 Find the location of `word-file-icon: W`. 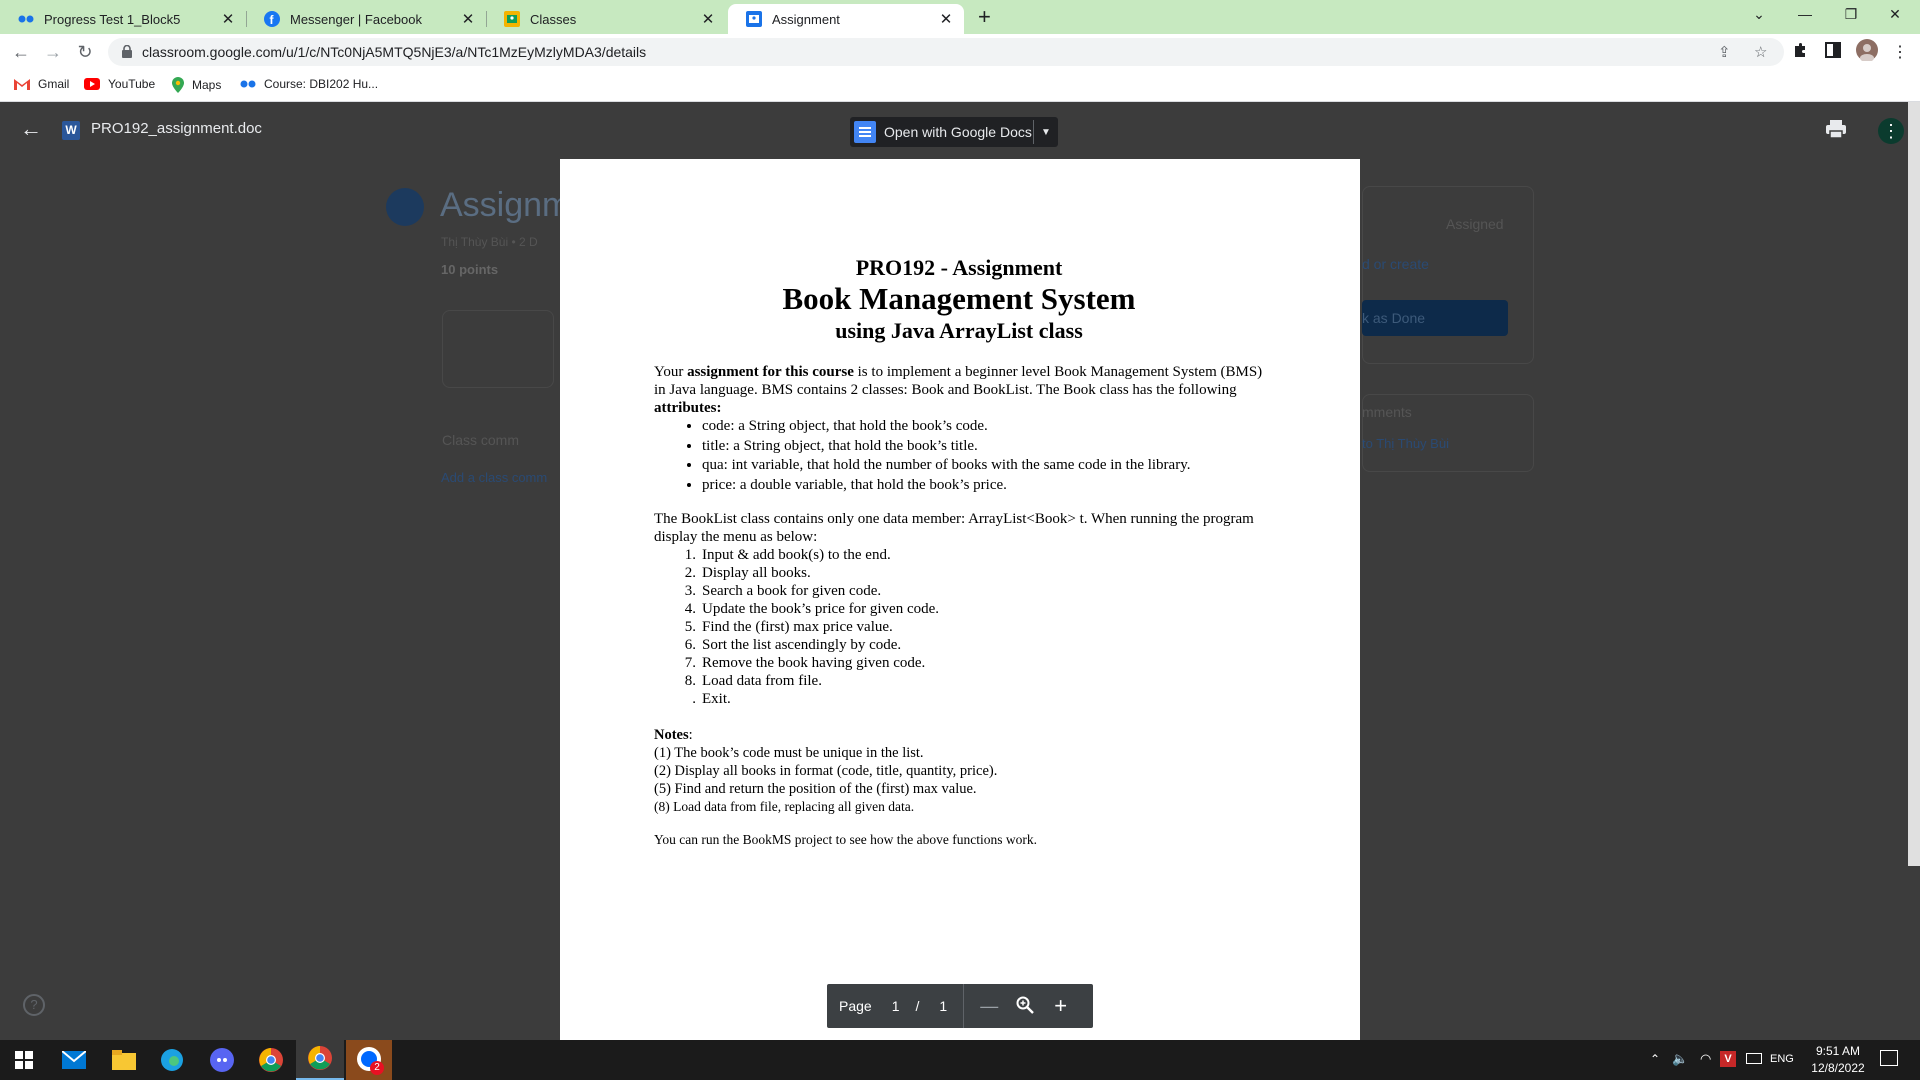

word-file-icon: W is located at coordinates (71, 130).